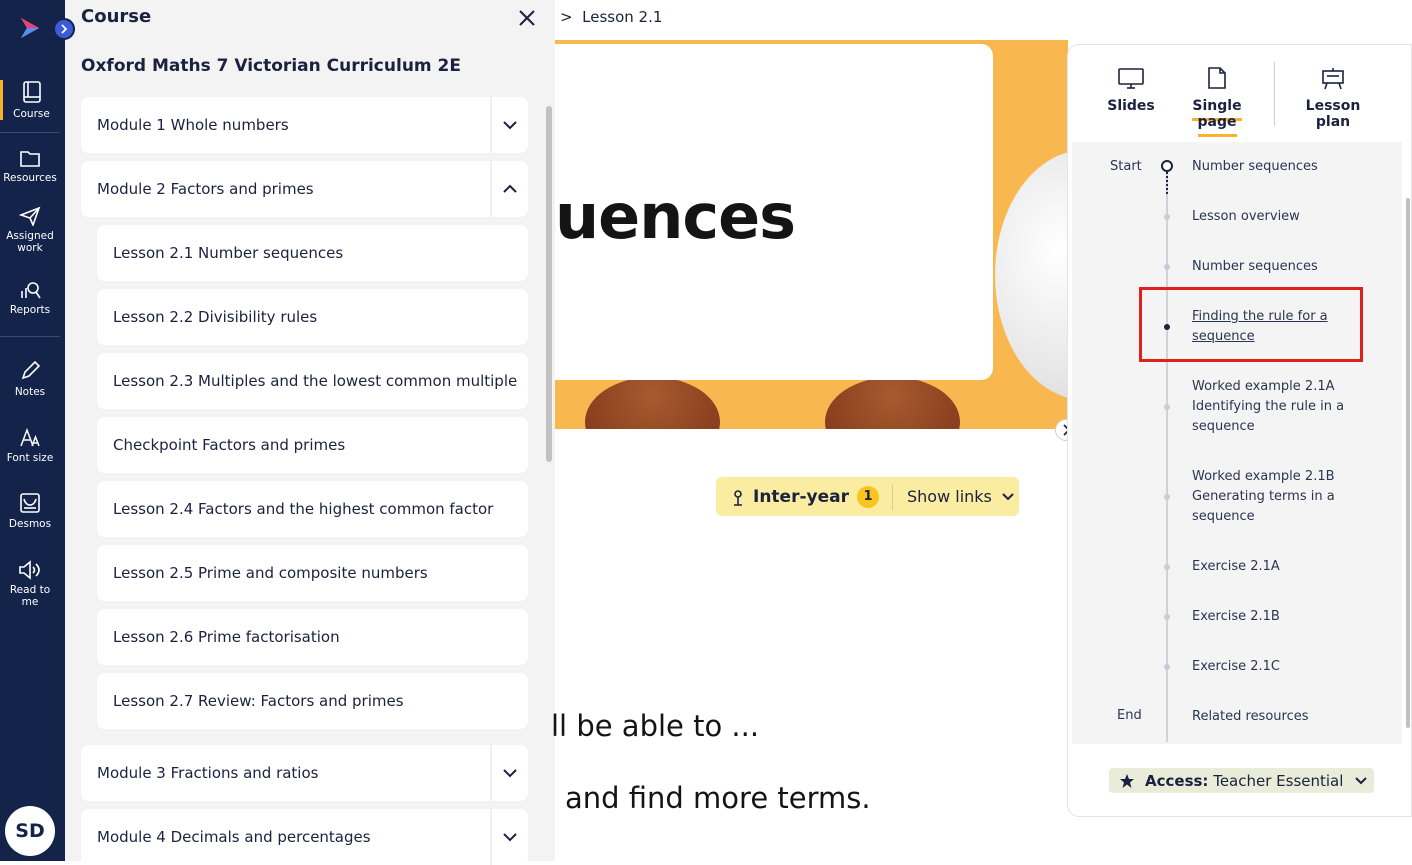  Describe the element at coordinates (208, 773) in the screenshot. I see `module-label: Module 3 Fractions and ratios` at that location.